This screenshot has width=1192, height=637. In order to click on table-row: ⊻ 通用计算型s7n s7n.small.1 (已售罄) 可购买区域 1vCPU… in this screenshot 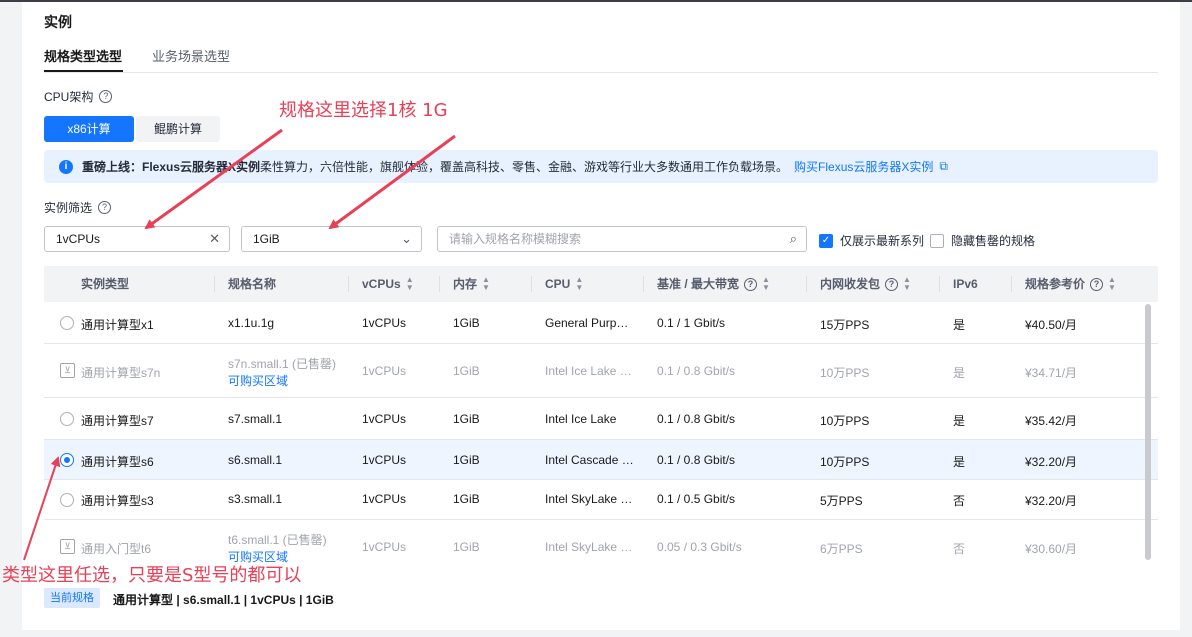, I will do `click(601, 371)`.